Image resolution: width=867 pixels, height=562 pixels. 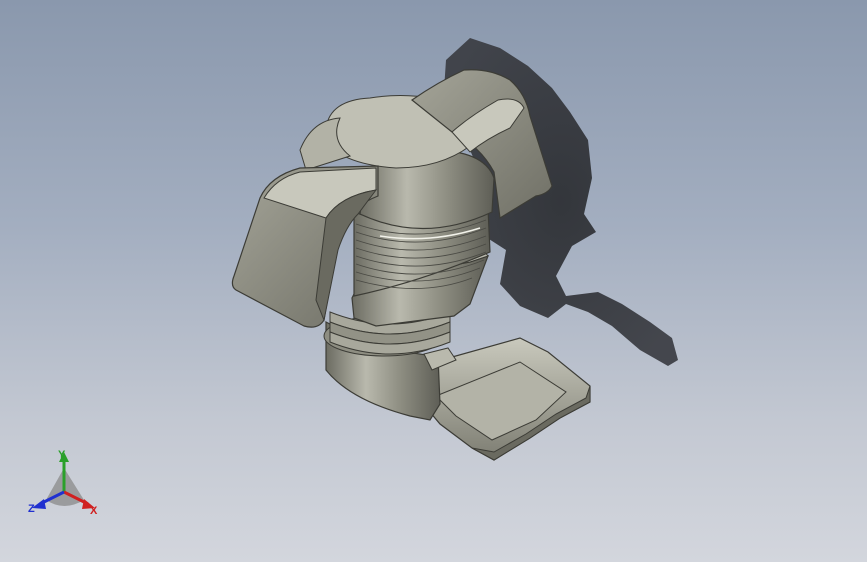 What do you see at coordinates (62, 455) in the screenshot?
I see `triad-y-label: Y` at bounding box center [62, 455].